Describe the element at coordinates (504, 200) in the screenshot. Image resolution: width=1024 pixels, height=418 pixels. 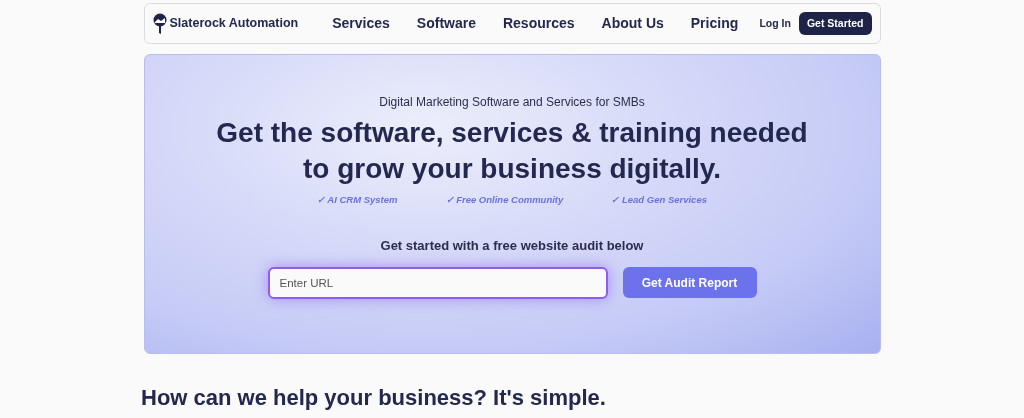
I see `feature-item: ✓ Free Online Community` at that location.